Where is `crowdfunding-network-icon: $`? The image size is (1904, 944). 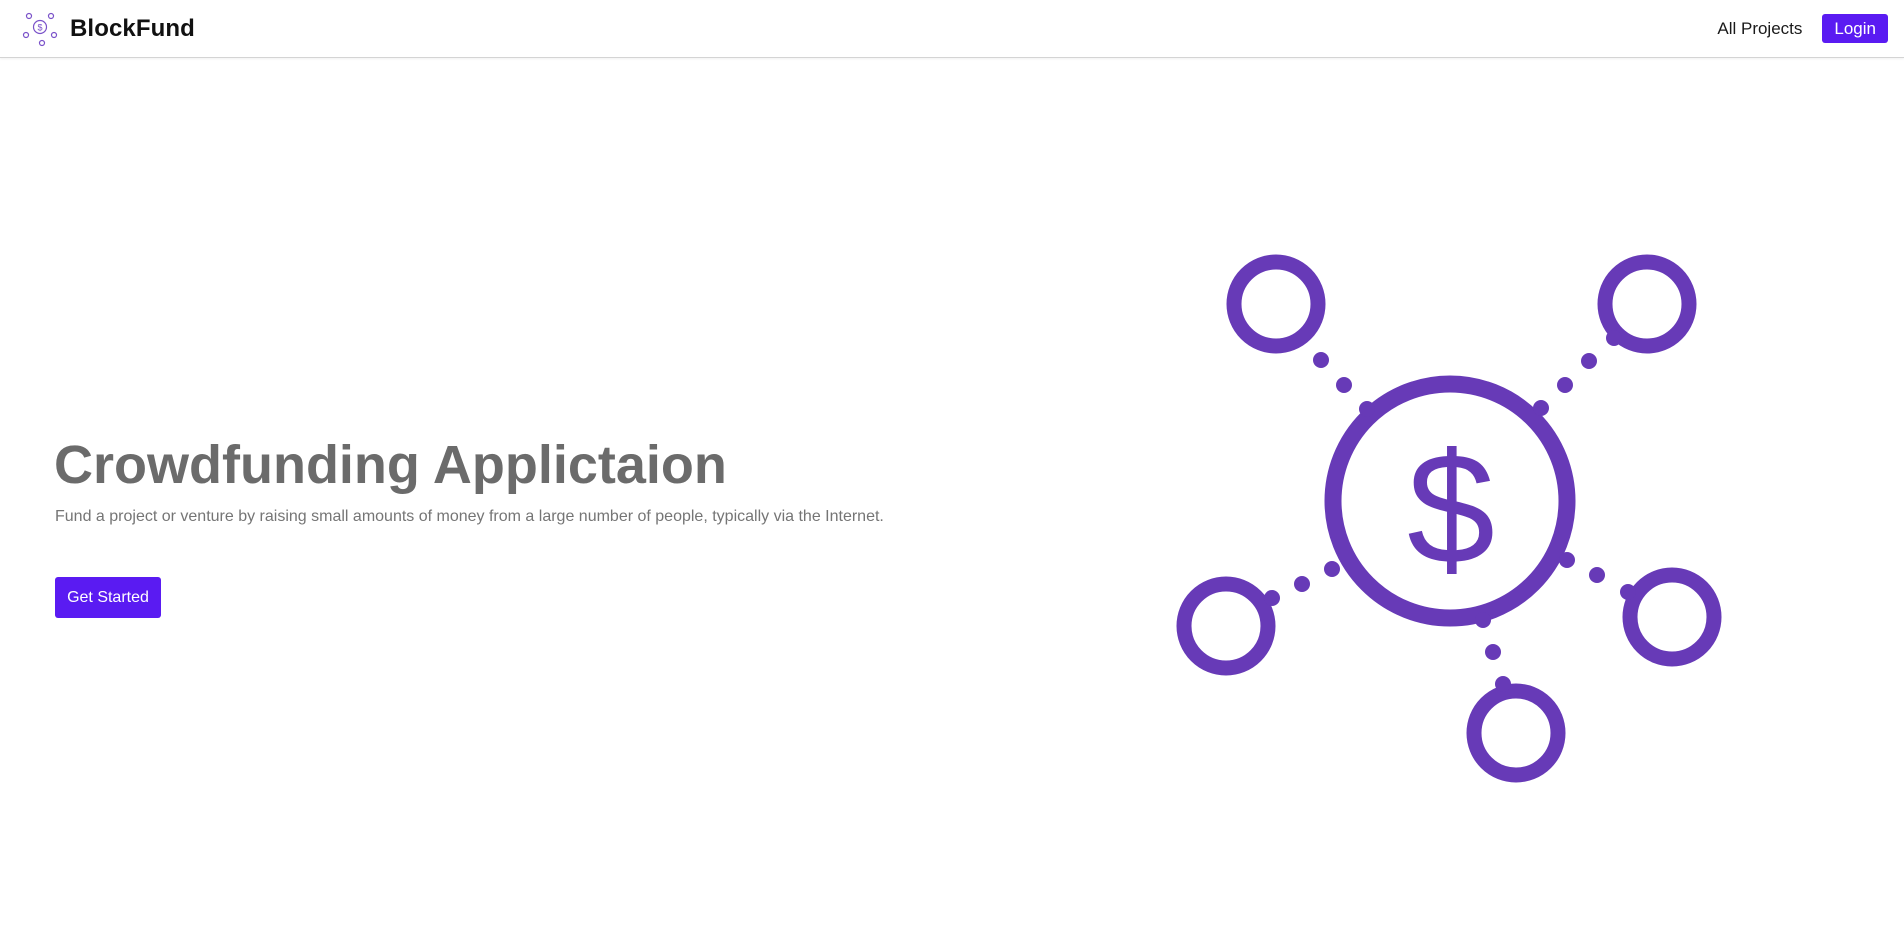
crowdfunding-network-icon: $ is located at coordinates (40, 29).